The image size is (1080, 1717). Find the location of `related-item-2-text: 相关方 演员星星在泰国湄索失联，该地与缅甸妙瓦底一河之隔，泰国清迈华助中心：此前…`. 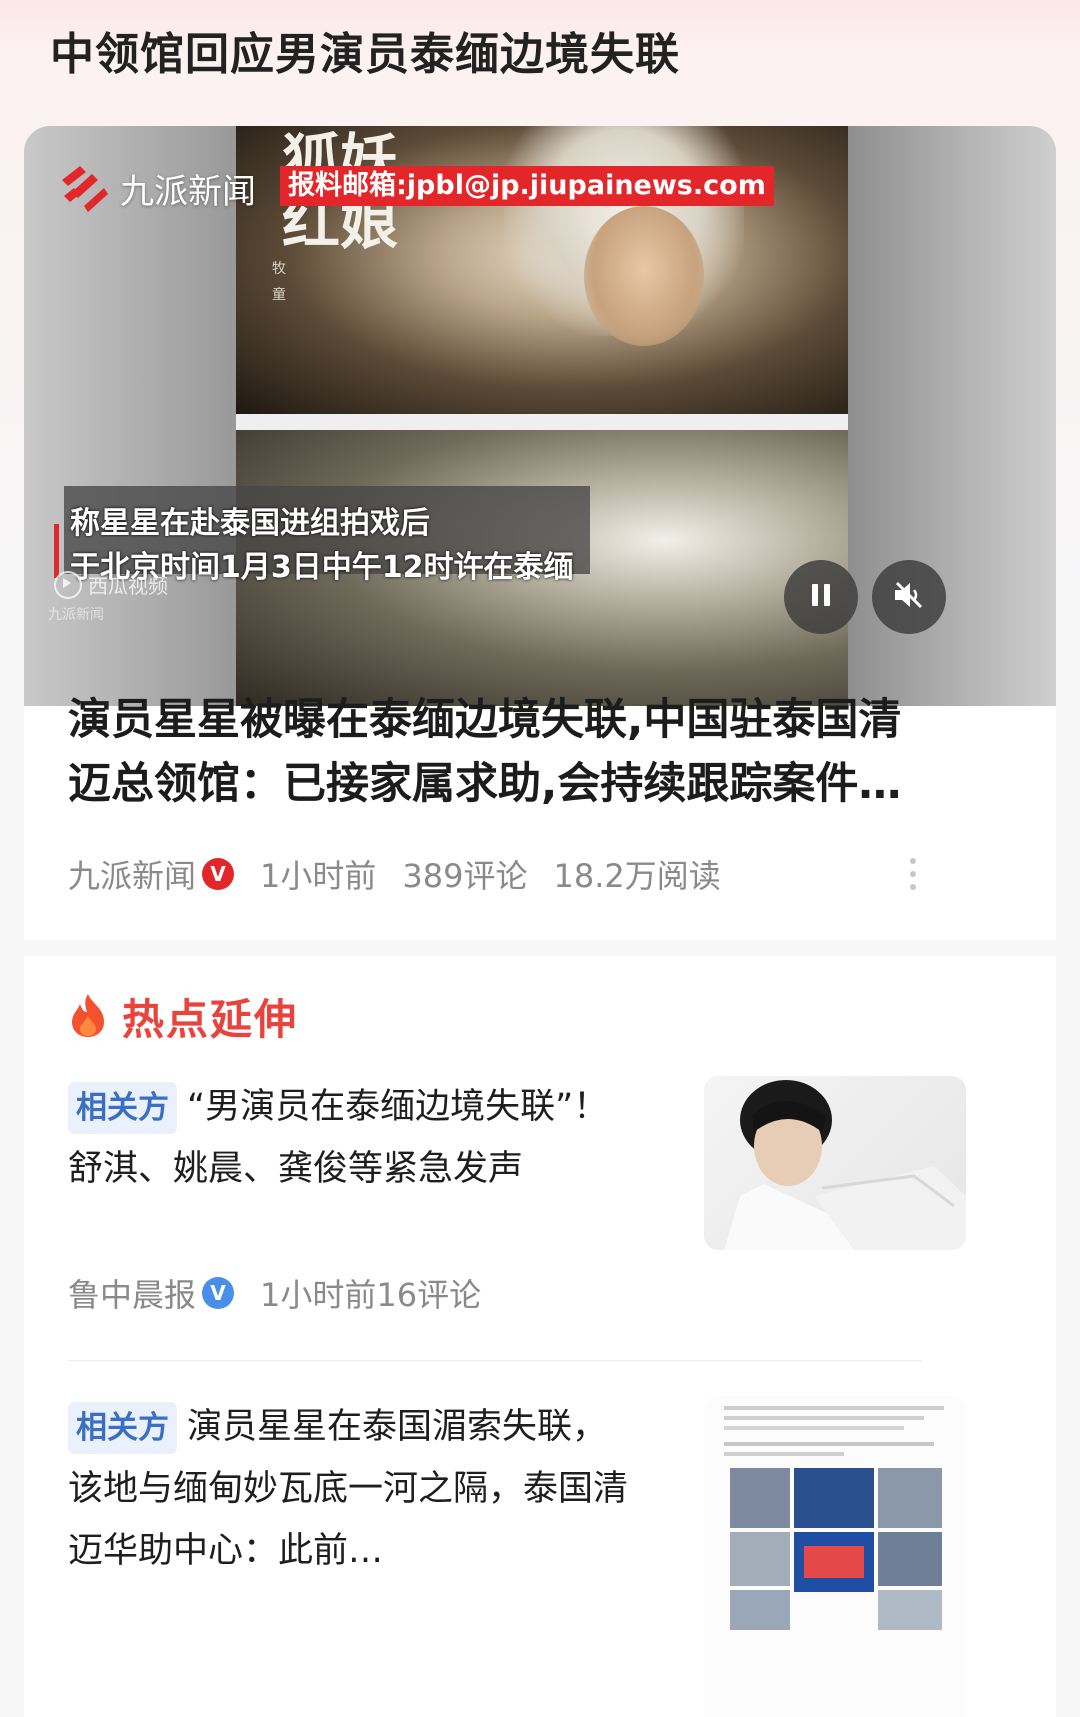

related-item-2-text: 相关方 演员星星在泰国湄索失联，该地与缅甸妙瓦底一河之隔，泰国清迈华助中心：此前… is located at coordinates (348, 1489).